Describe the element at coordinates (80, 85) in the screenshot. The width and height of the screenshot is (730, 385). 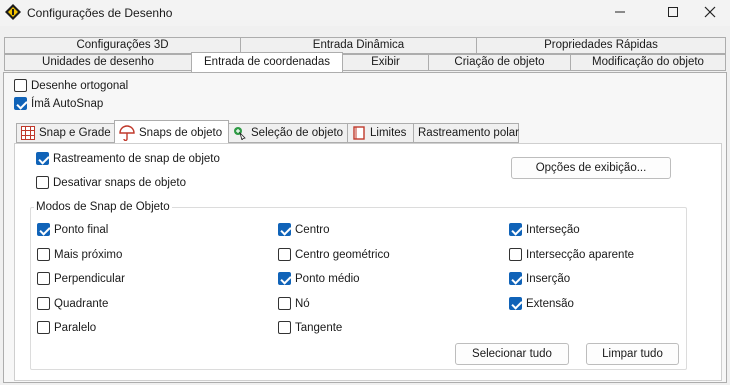
I see `ortho-label: Desenhe ortogonal` at that location.